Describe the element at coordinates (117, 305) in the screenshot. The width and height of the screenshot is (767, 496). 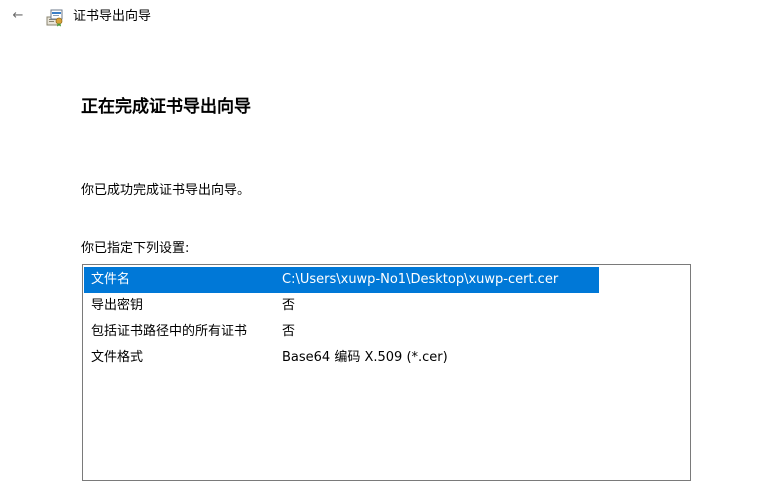
I see `setting-key: 导出密钥` at that location.